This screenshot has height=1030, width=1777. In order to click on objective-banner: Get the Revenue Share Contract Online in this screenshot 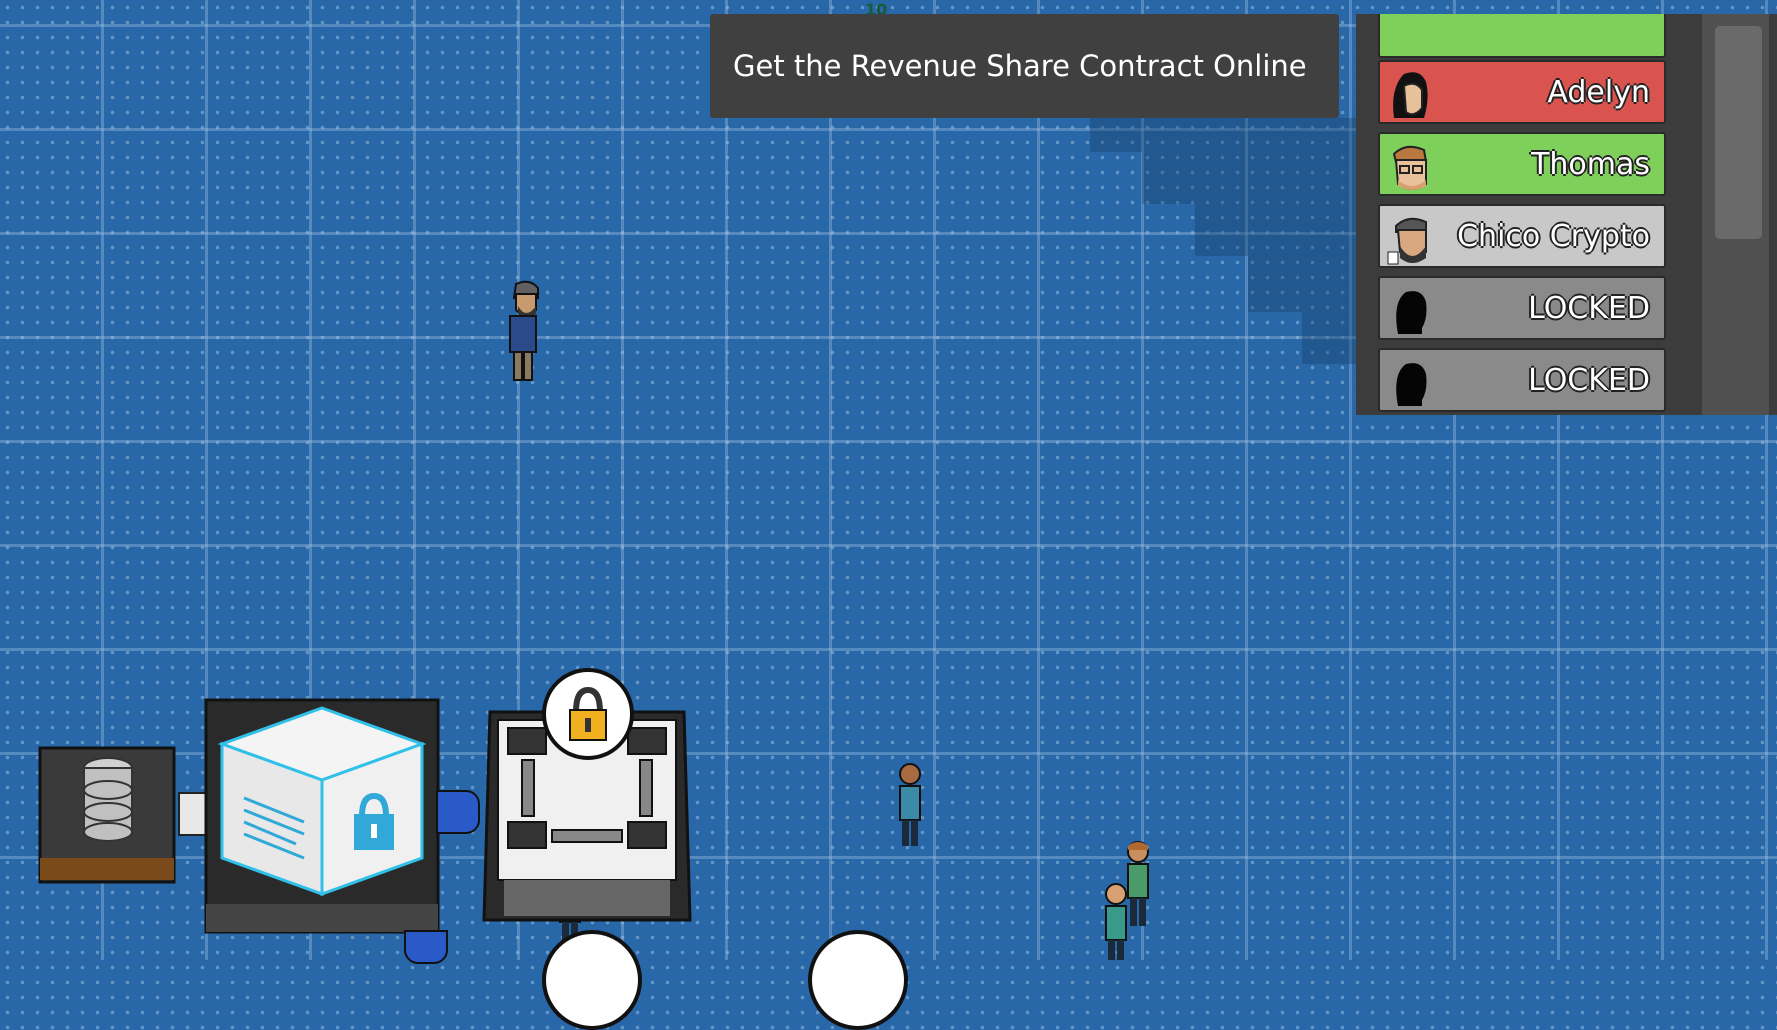, I will do `click(1024, 66)`.